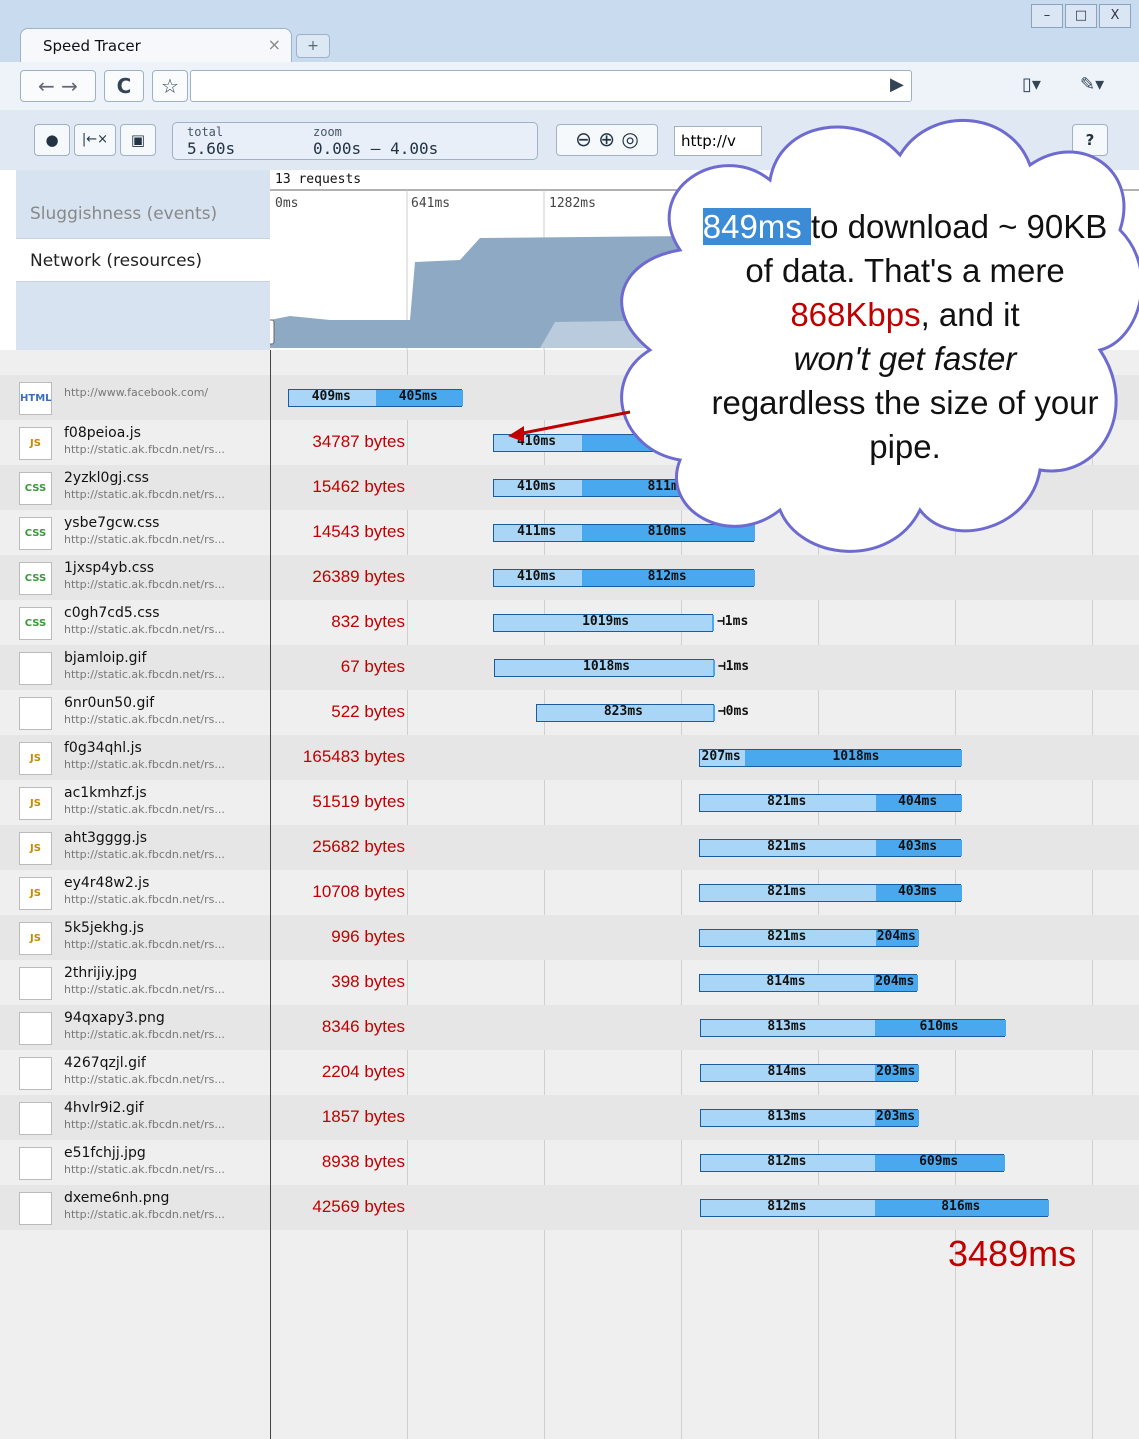 Image resolution: width=1139 pixels, height=1439 pixels. Describe the element at coordinates (1092, 84) in the screenshot. I see `wrench-menu-icon: ✎▾` at that location.